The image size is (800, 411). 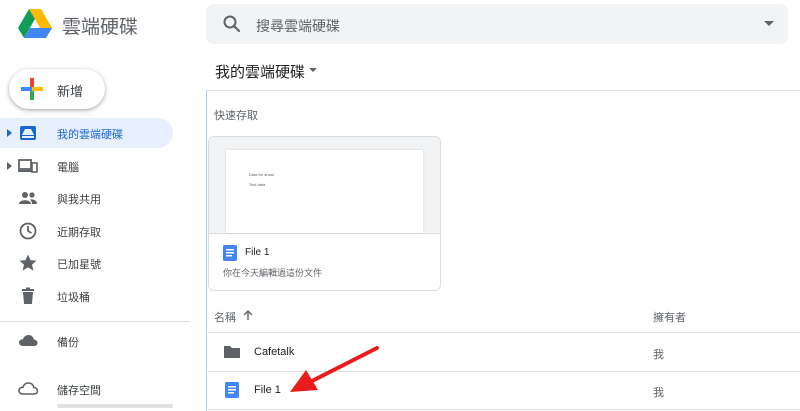 What do you see at coordinates (68, 343) in the screenshot?
I see `sidebar-item-label: 備份` at bounding box center [68, 343].